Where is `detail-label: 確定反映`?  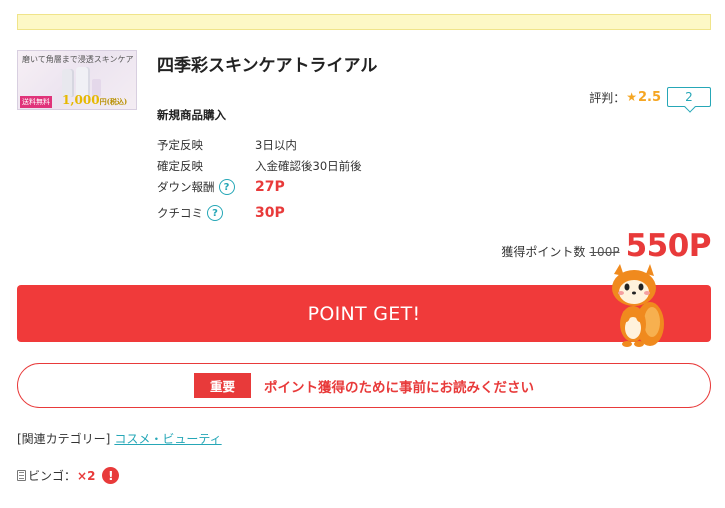 detail-label: 確定反映 is located at coordinates (180, 166).